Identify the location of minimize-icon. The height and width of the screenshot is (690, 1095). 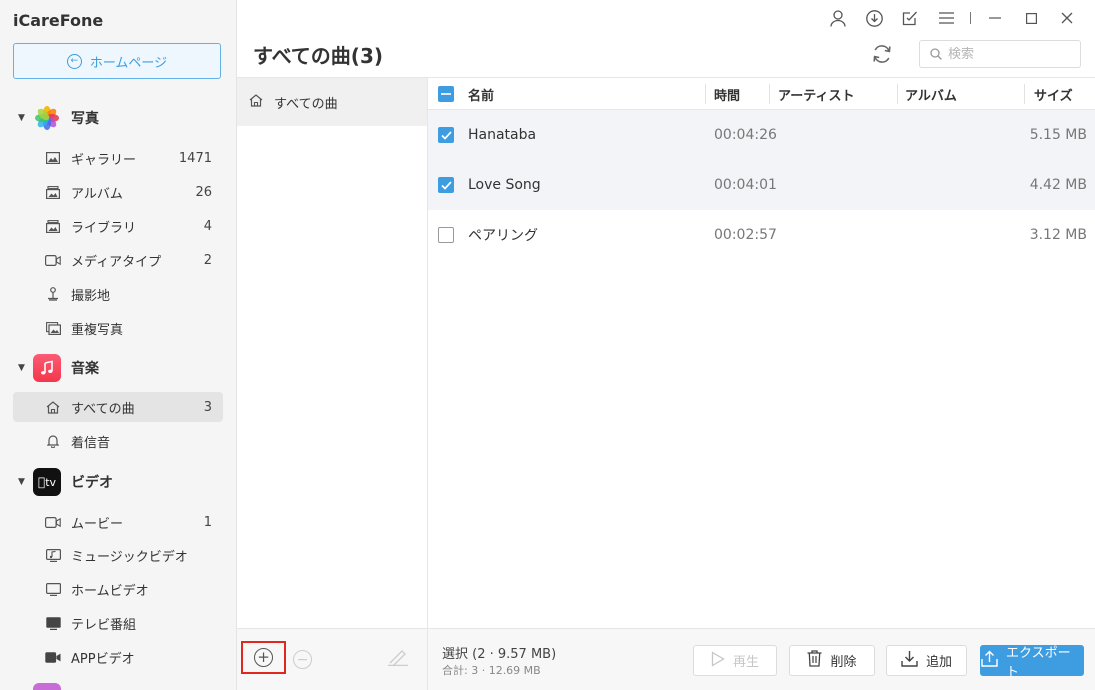
(995, 18).